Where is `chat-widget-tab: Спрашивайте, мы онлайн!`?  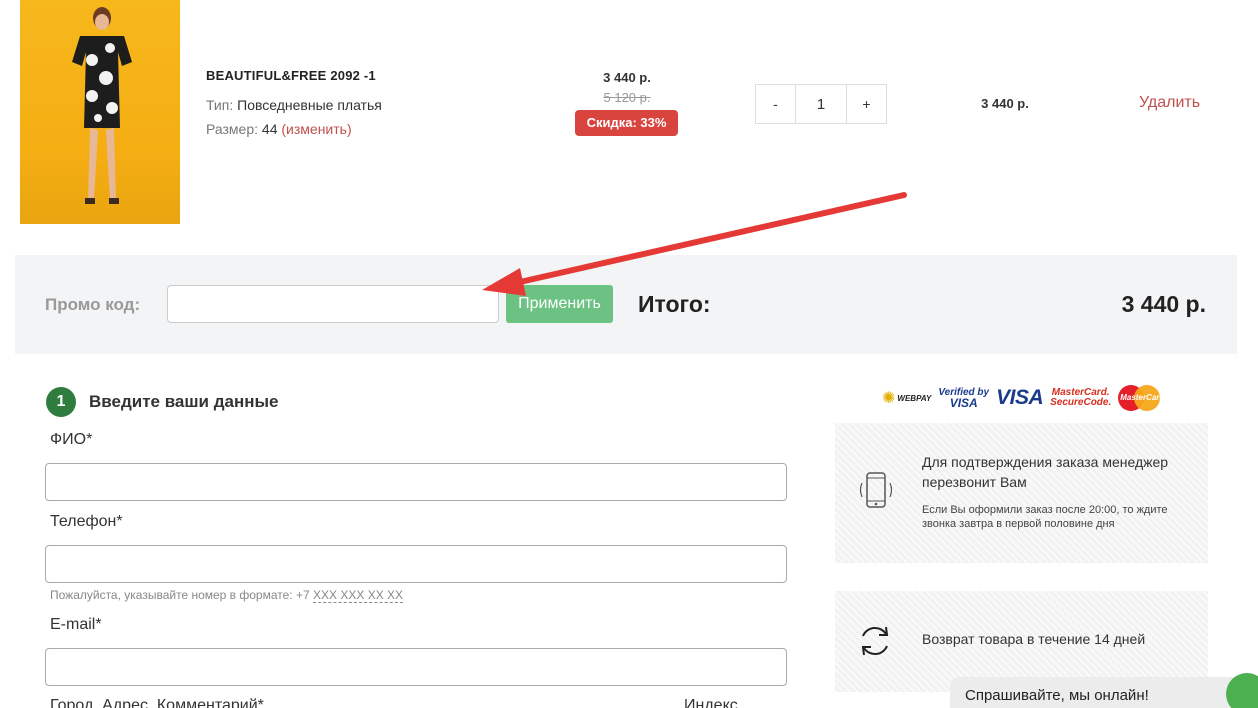 chat-widget-tab: Спрашивайте, мы онлайн! is located at coordinates (1104, 690).